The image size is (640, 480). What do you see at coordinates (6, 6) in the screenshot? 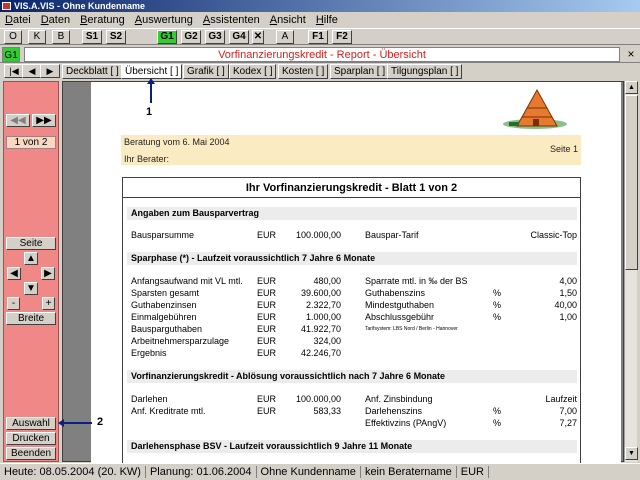
I see `app-icon` at bounding box center [6, 6].